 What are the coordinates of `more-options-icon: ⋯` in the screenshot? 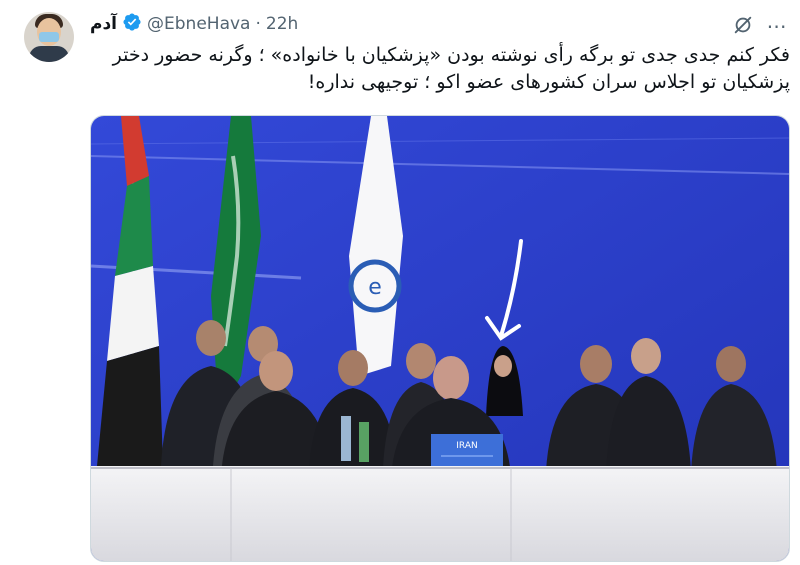 It's located at (777, 26).